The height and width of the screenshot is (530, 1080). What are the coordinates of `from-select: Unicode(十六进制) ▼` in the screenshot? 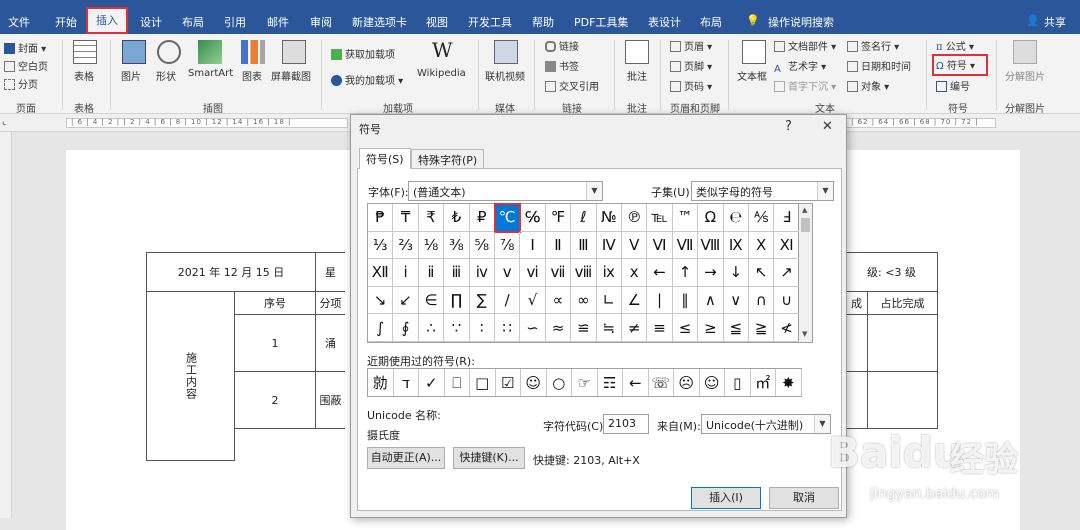 It's located at (766, 424).